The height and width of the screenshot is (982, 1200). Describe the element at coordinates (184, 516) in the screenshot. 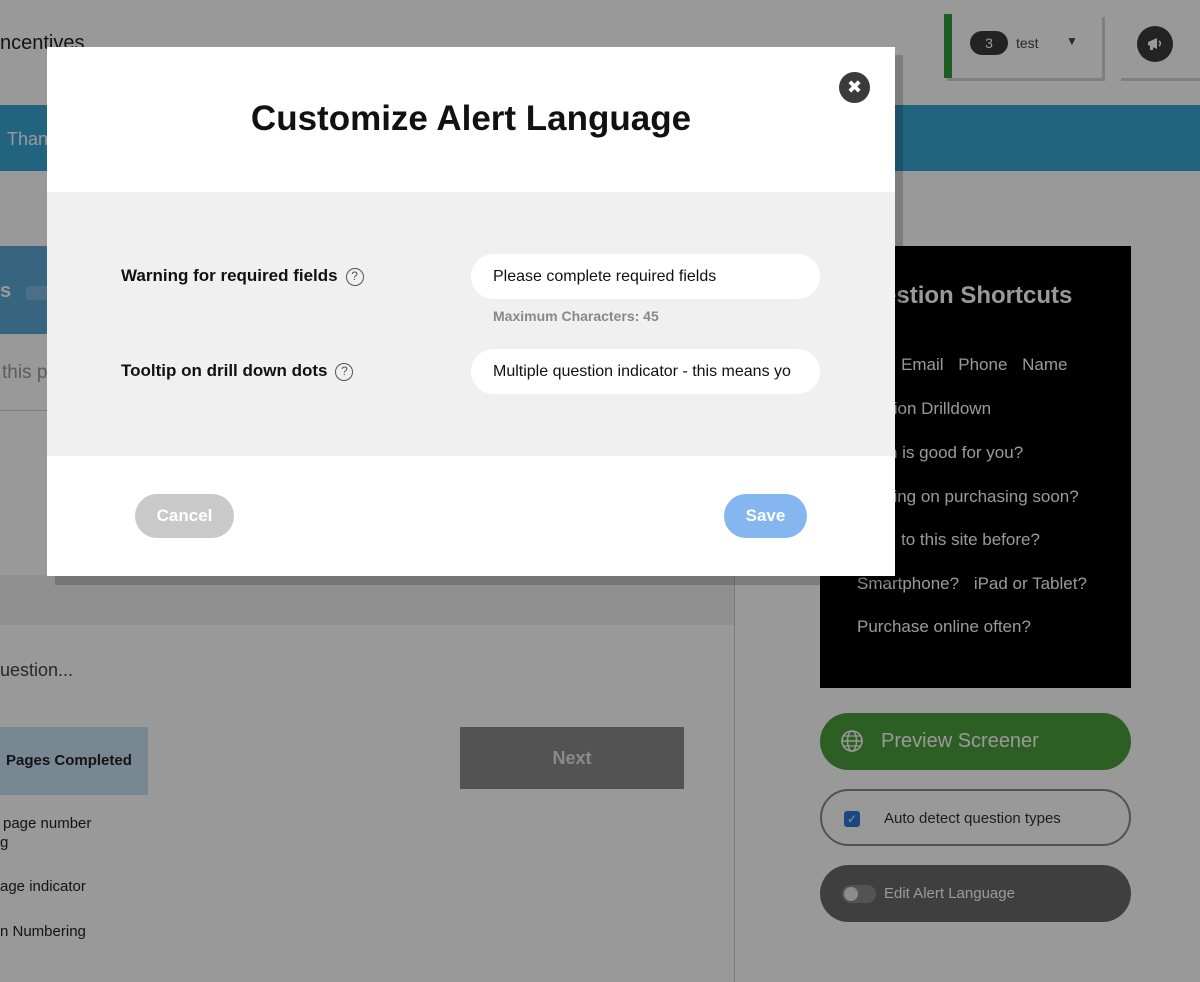

I see `cancel-button: Cancel` at that location.